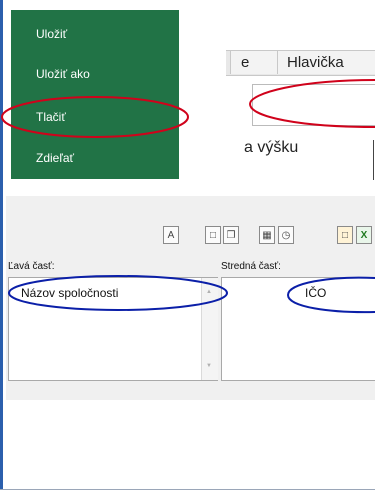 Image resolution: width=375 pixels, height=503 pixels. Describe the element at coordinates (271, 147) in the screenshot. I see `section-heading: a výšku` at that location.